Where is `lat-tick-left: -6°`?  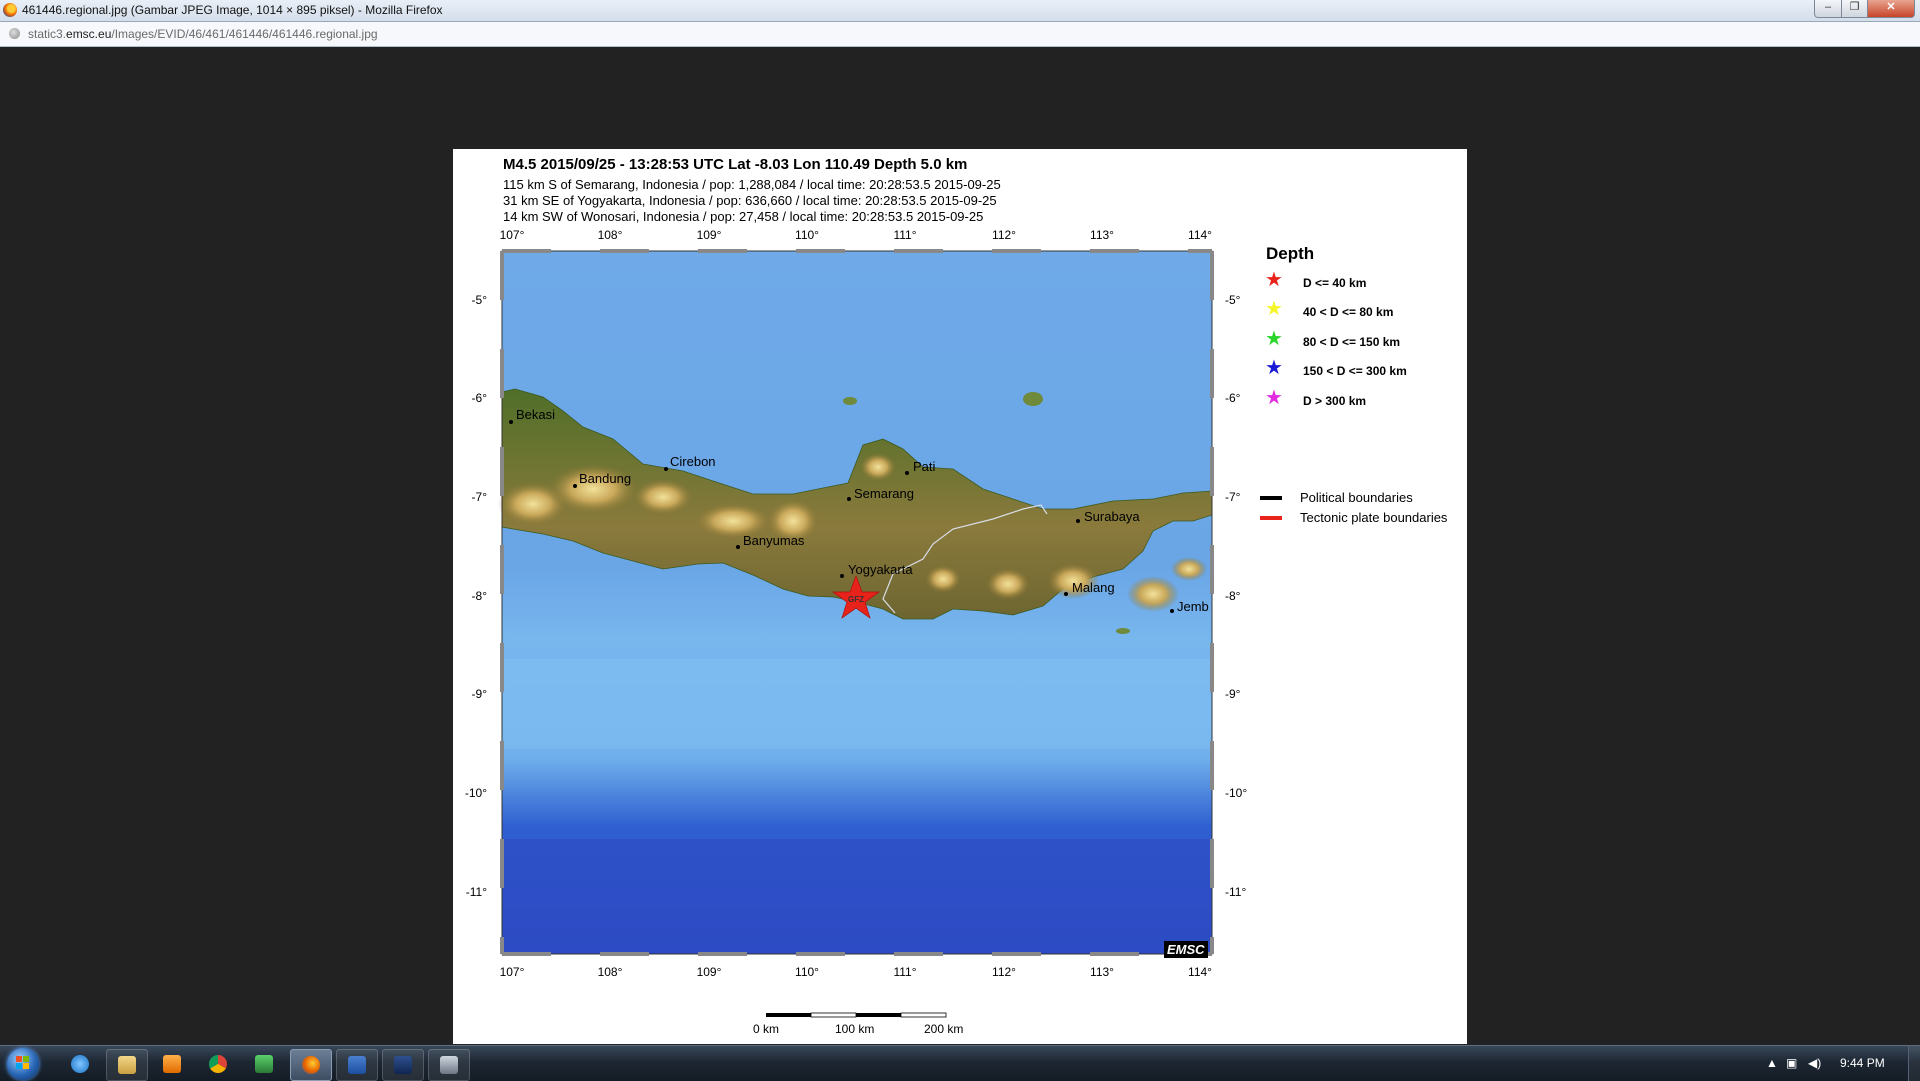 lat-tick-left: -6° is located at coordinates (480, 398).